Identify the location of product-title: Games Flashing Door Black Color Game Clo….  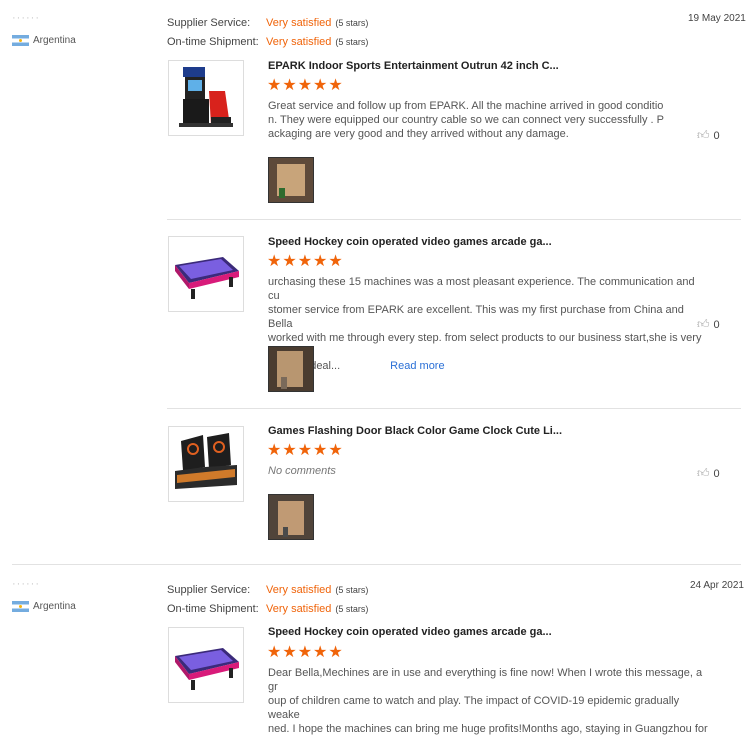
(415, 431).